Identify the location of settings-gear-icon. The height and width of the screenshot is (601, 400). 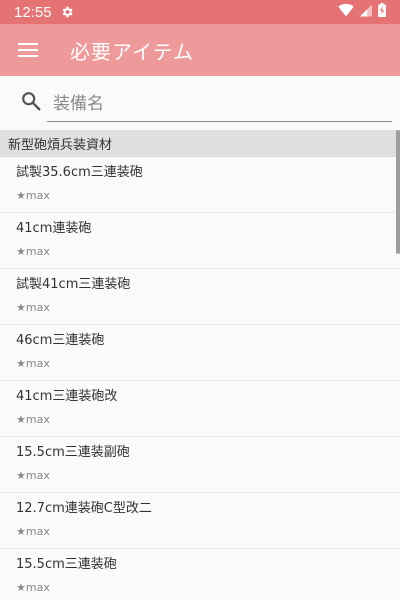
(67, 12).